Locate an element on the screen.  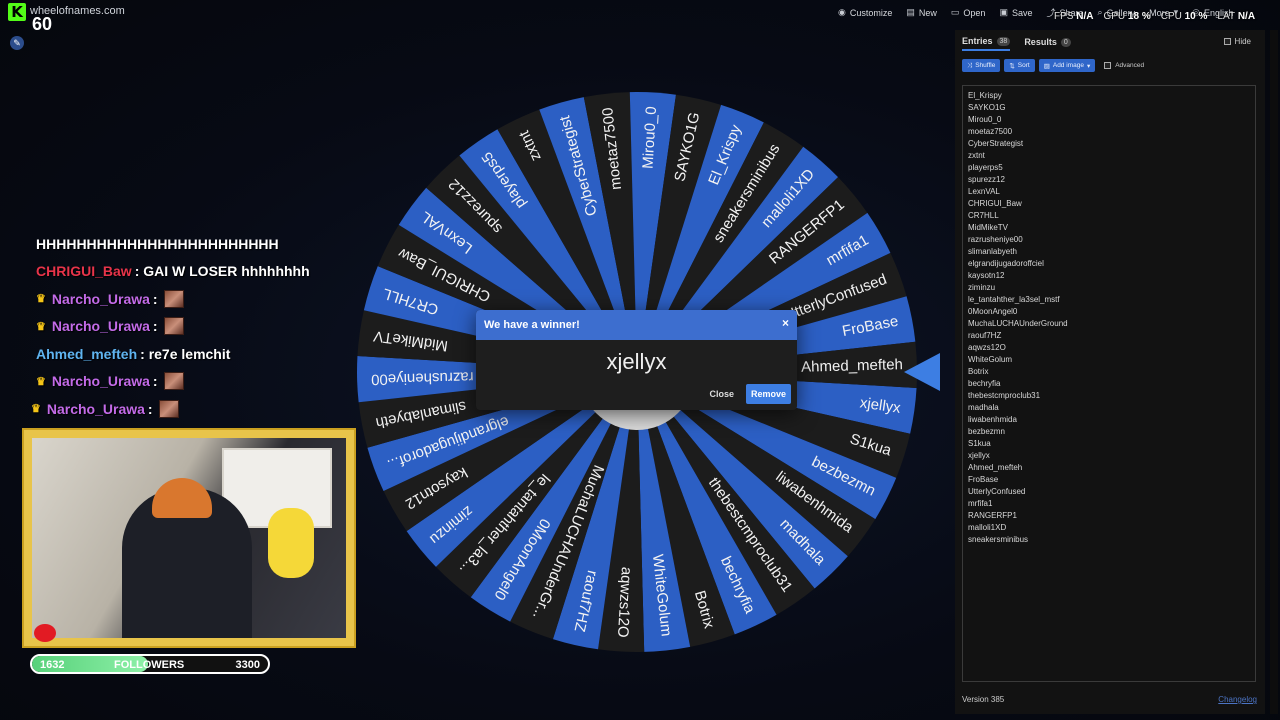
tab-label: Entries is located at coordinates (977, 41).